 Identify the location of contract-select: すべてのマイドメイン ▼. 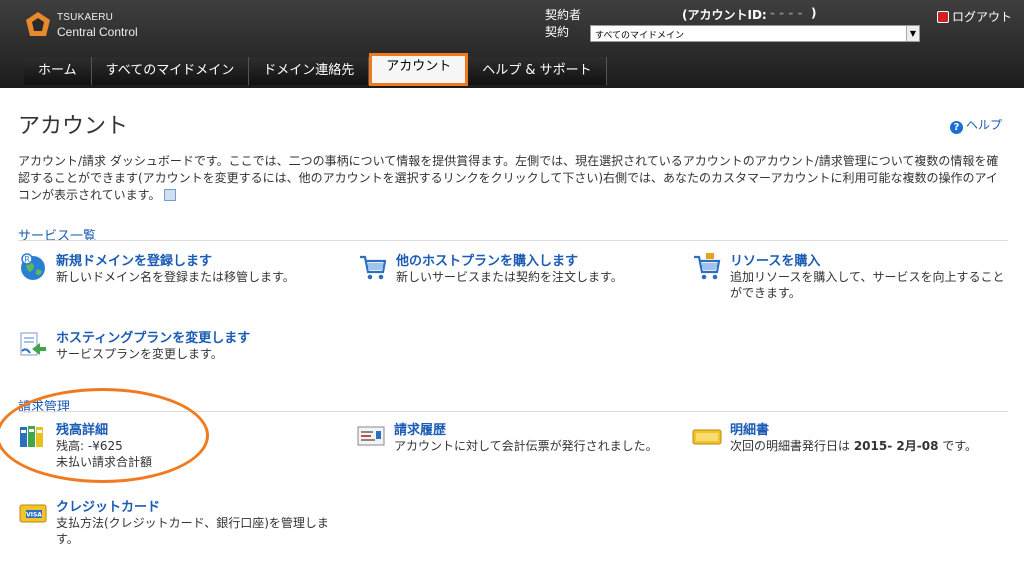
(755, 33).